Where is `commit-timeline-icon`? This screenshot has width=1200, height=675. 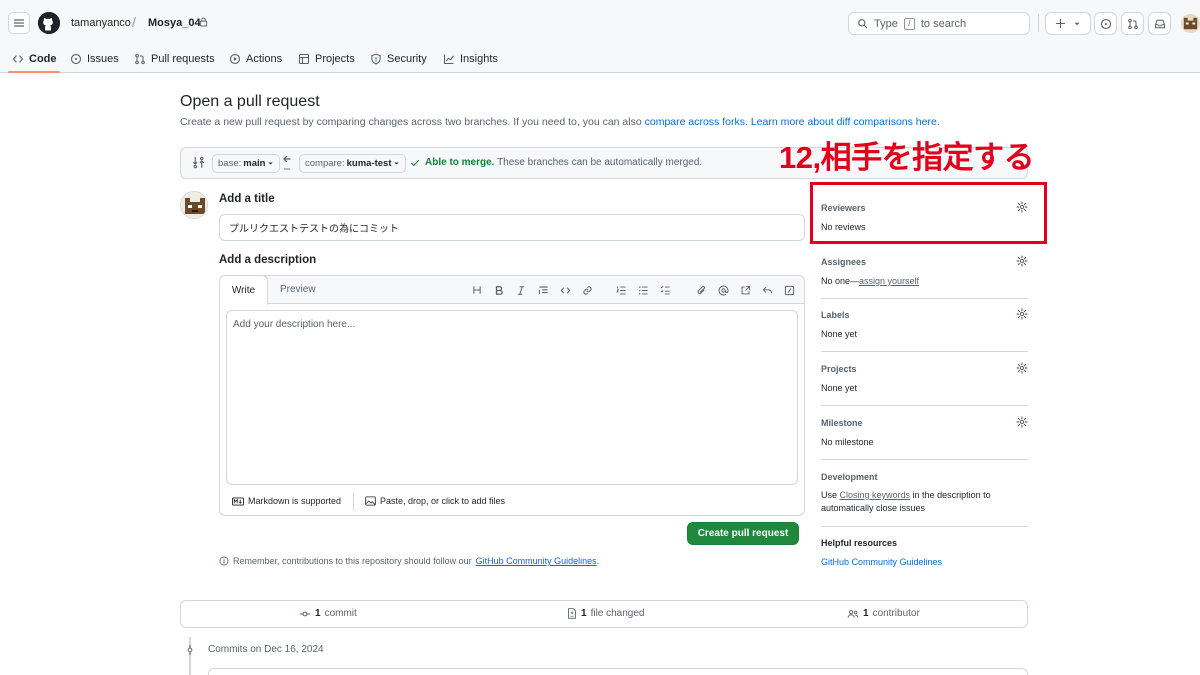
commit-timeline-icon is located at coordinates (190, 650).